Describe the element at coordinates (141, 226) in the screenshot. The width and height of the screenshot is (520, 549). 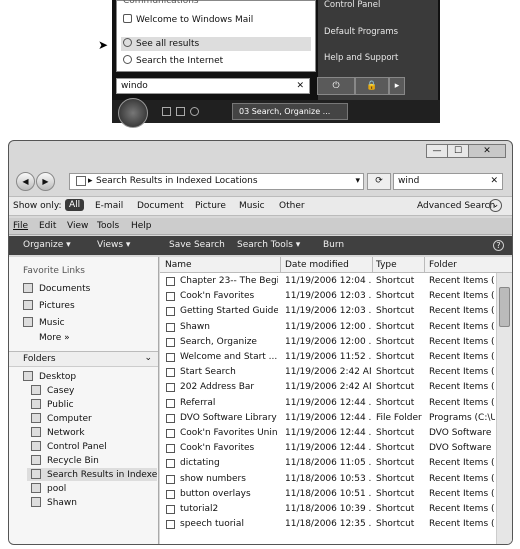
I see `menu-help: Help` at that location.